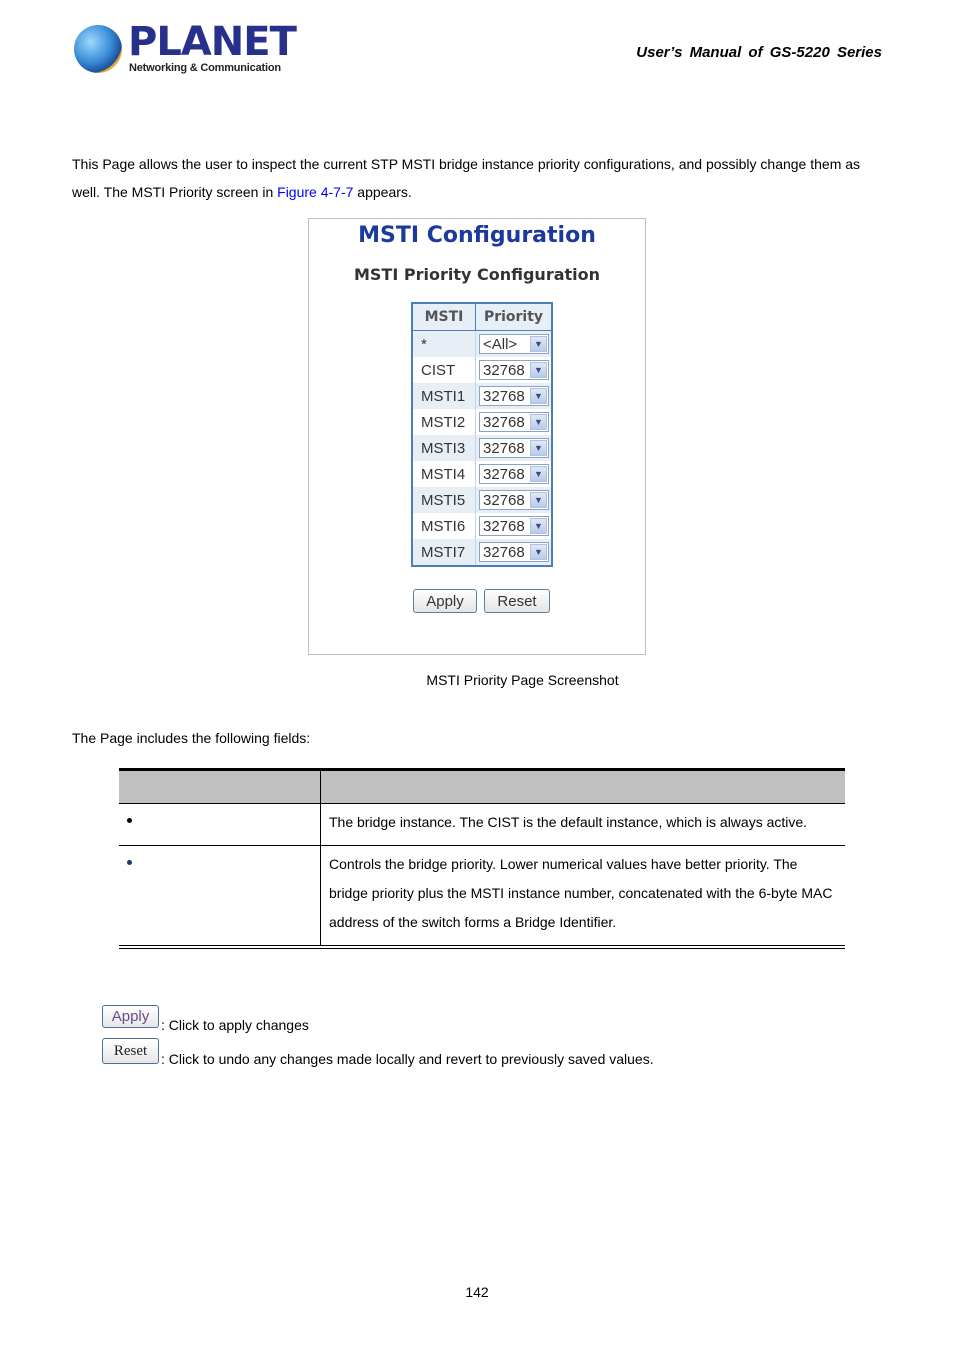 The height and width of the screenshot is (1350, 954). Describe the element at coordinates (517, 601) in the screenshot. I see `reset-button: Reset` at that location.